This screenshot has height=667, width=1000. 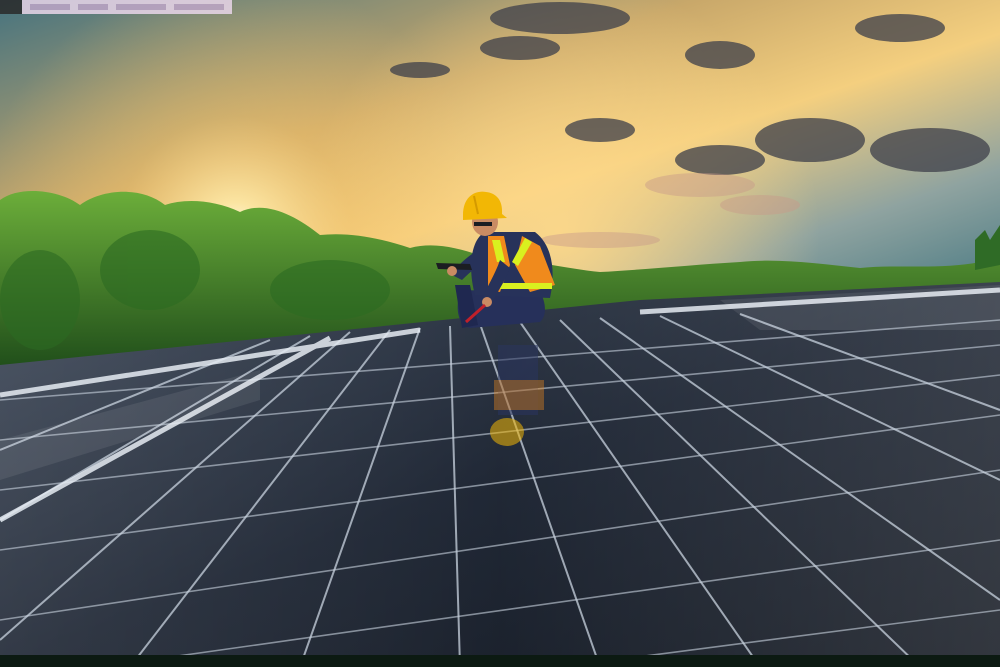 What do you see at coordinates (116, 7) in the screenshot?
I see `watermark-strip` at bounding box center [116, 7].